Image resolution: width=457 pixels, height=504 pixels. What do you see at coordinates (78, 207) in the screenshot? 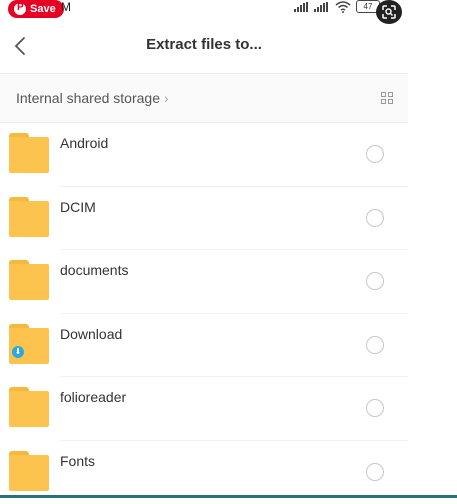
I see `folder-name: DCIM` at bounding box center [78, 207].